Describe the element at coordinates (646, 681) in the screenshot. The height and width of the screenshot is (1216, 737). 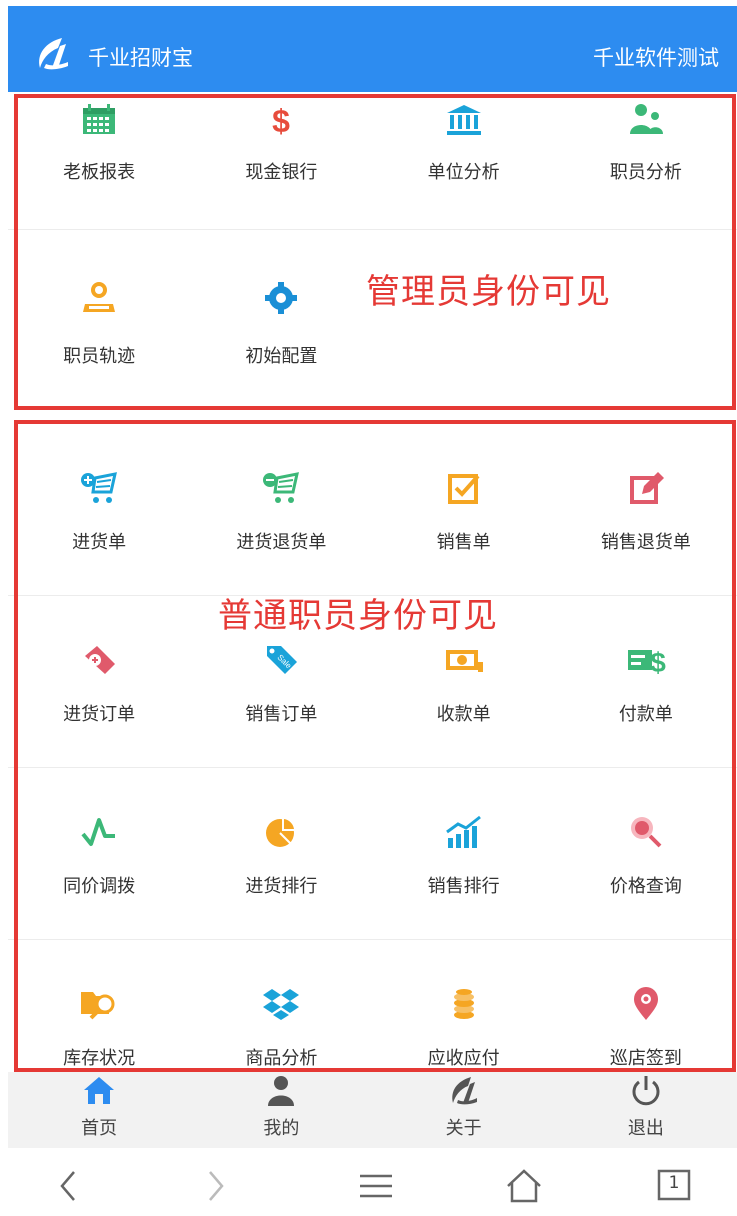
I see `grid-item-payment: $ 付款单` at that location.